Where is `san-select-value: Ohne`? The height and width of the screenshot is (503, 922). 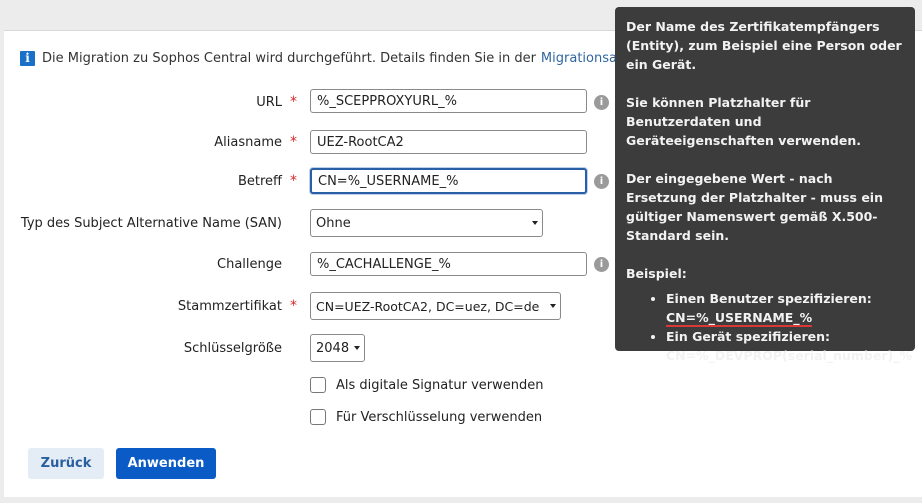 san-select-value: Ohne is located at coordinates (333, 223).